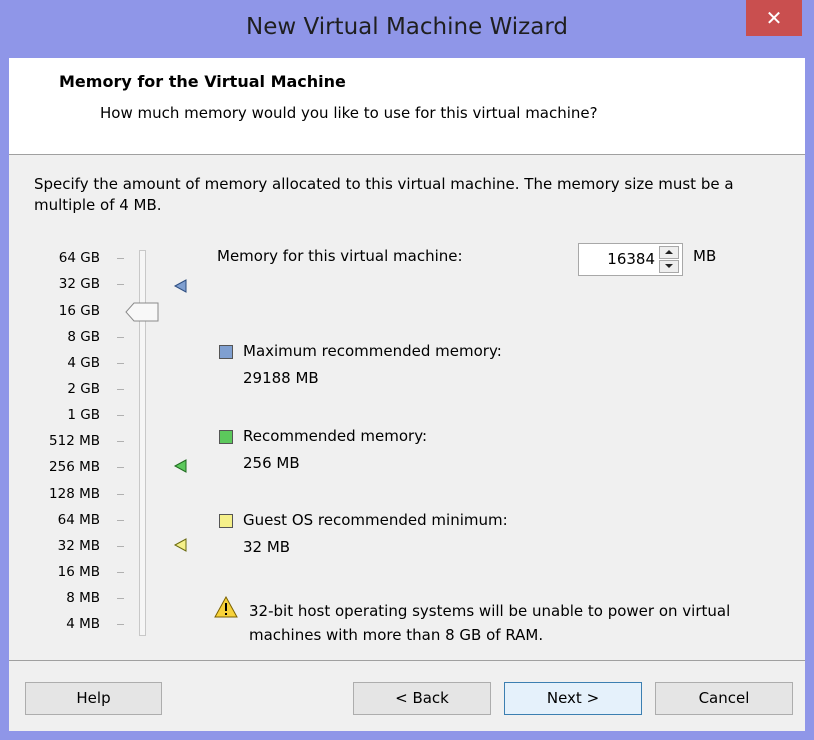 This screenshot has height=740, width=814. What do you see at coordinates (335, 436) in the screenshot?
I see `recommended-label: Recommended memory:` at bounding box center [335, 436].